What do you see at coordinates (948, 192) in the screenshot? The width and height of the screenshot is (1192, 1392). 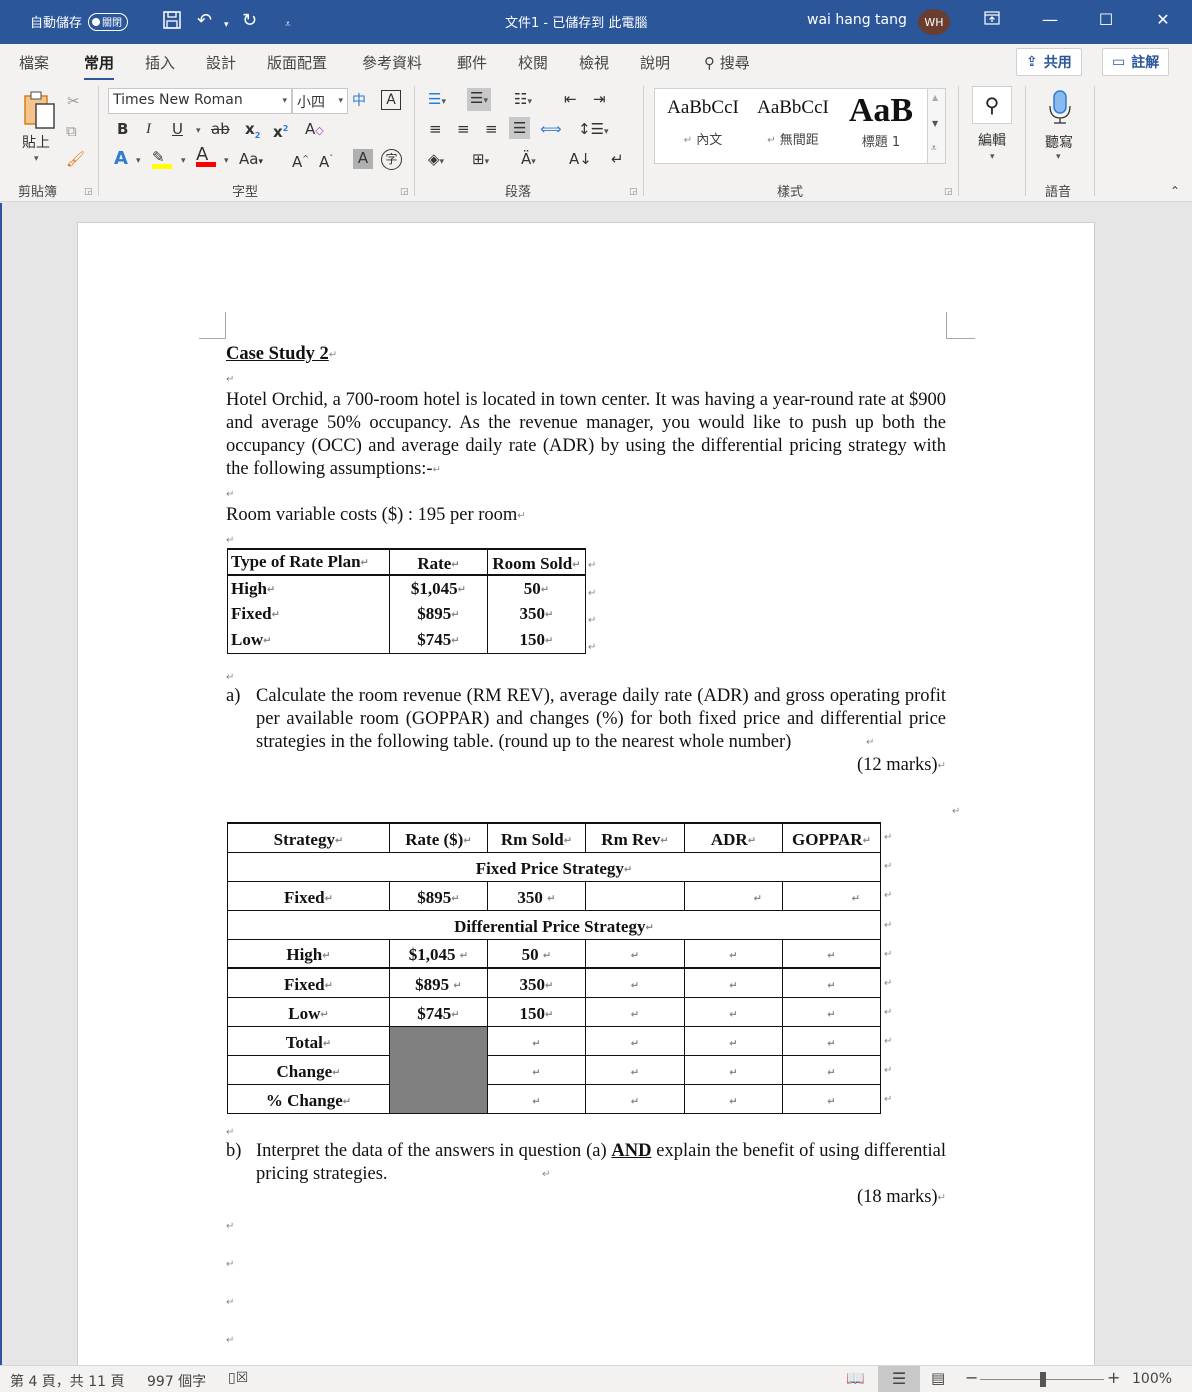 I see `styles-launcher-icon: ◲` at bounding box center [948, 192].